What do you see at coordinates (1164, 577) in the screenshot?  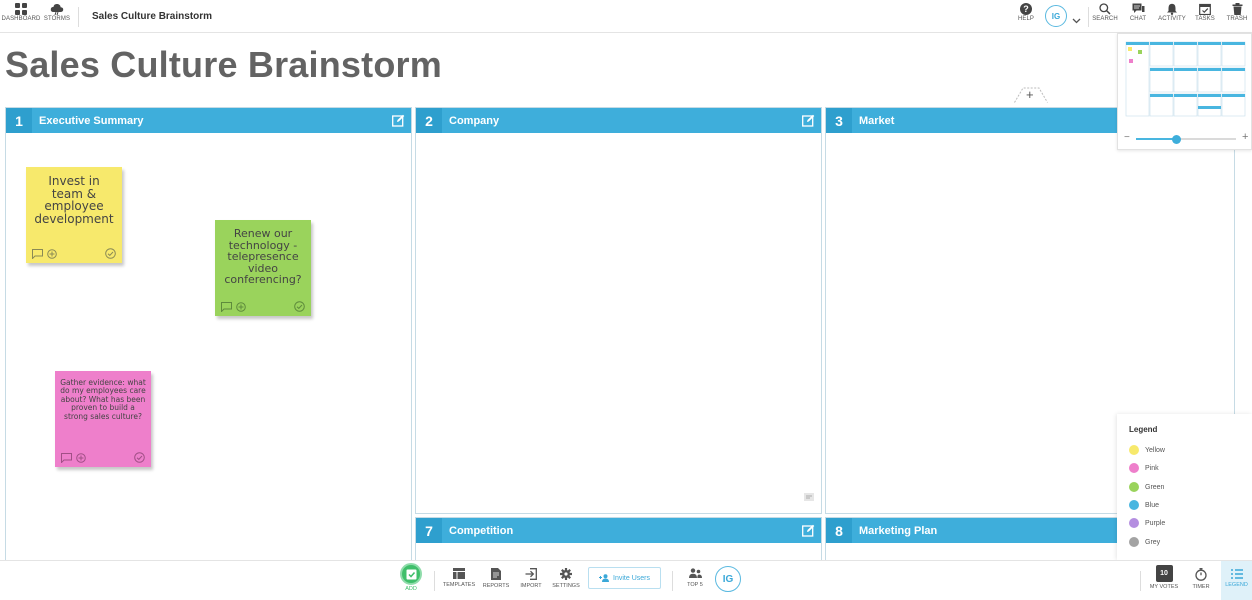 I see `my-votes-button: 10 MY VOTES` at bounding box center [1164, 577].